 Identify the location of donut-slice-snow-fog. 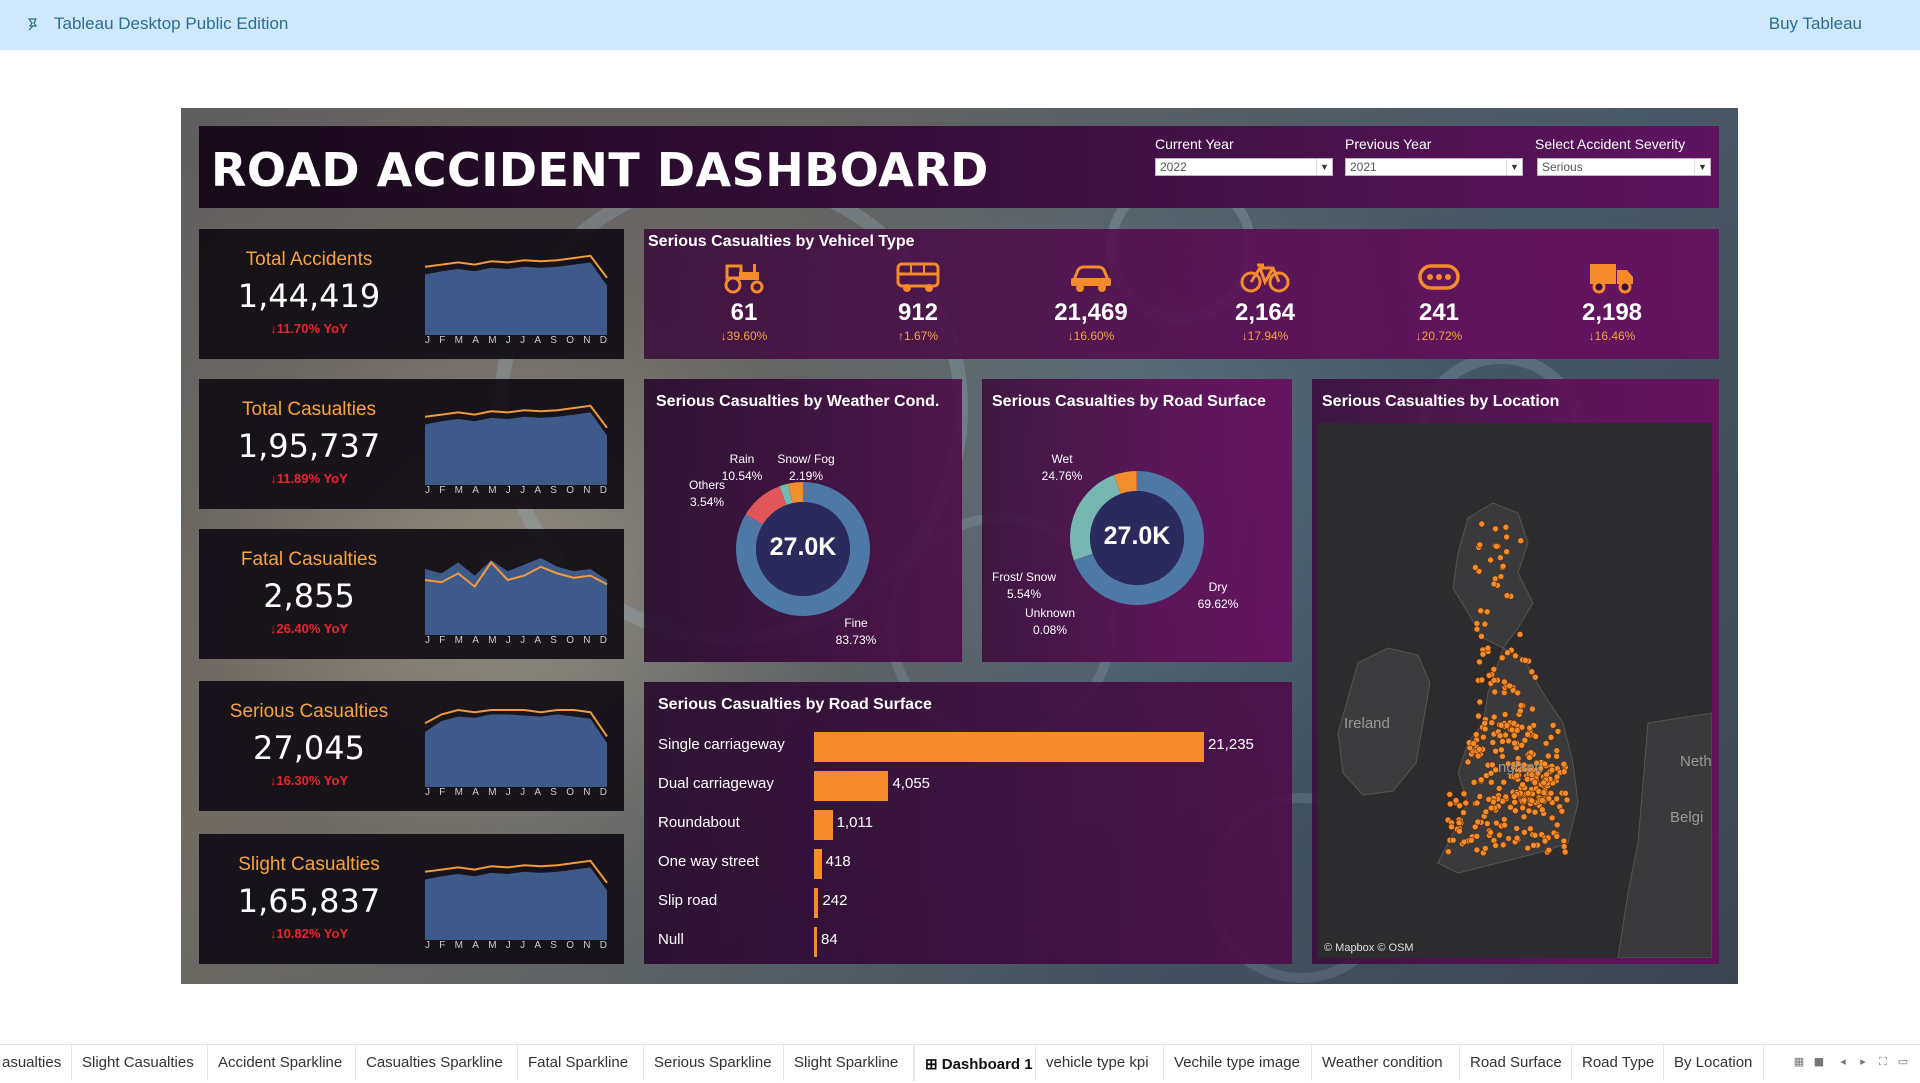
(786, 494).